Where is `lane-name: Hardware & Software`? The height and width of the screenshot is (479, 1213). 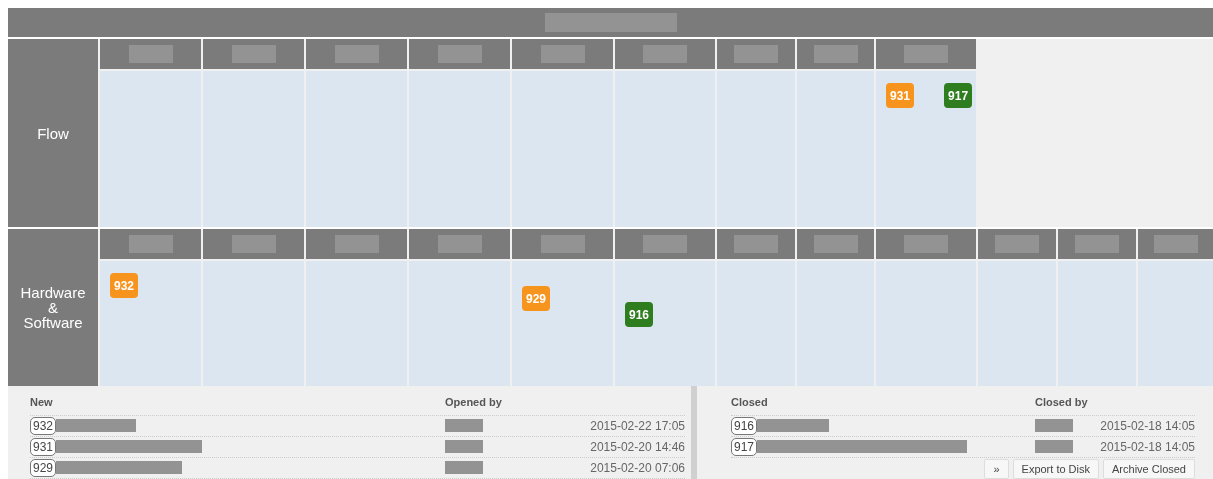
lane-name: Hardware & Software is located at coordinates (53, 308).